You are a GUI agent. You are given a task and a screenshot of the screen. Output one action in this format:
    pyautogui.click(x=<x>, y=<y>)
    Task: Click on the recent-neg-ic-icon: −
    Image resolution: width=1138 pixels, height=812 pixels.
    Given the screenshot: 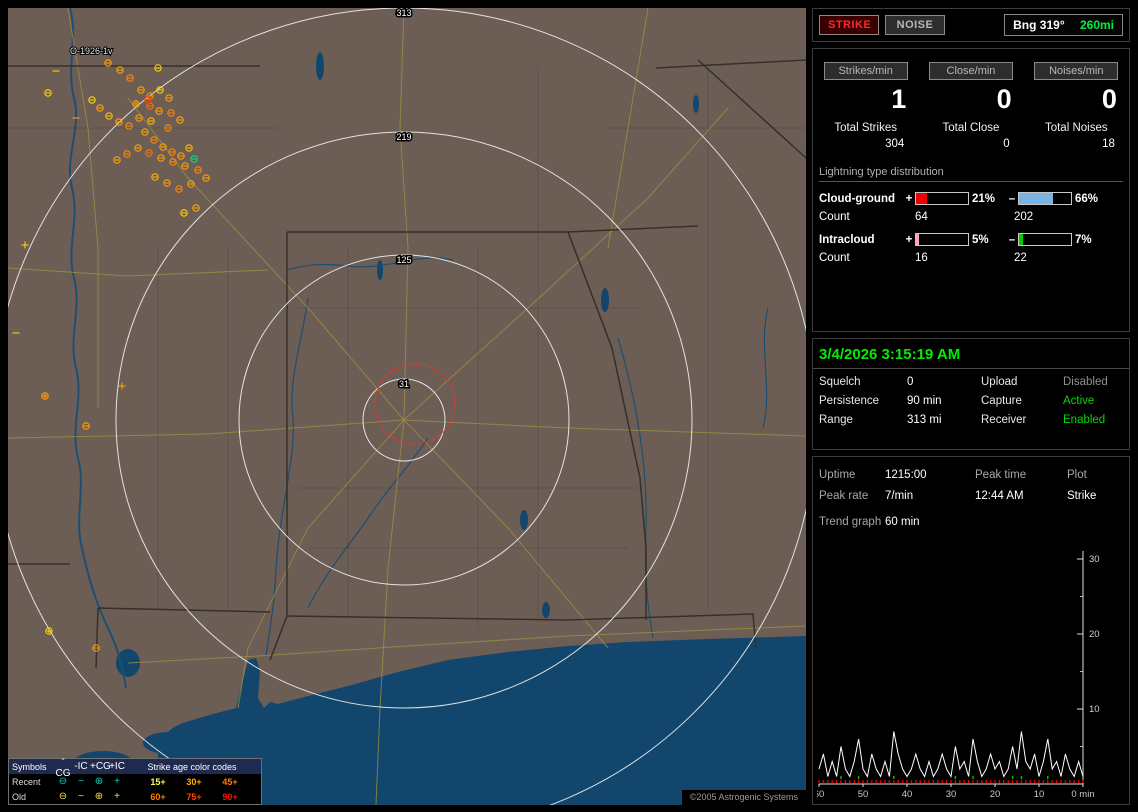 What is the action you would take?
    pyautogui.click(x=81, y=781)
    